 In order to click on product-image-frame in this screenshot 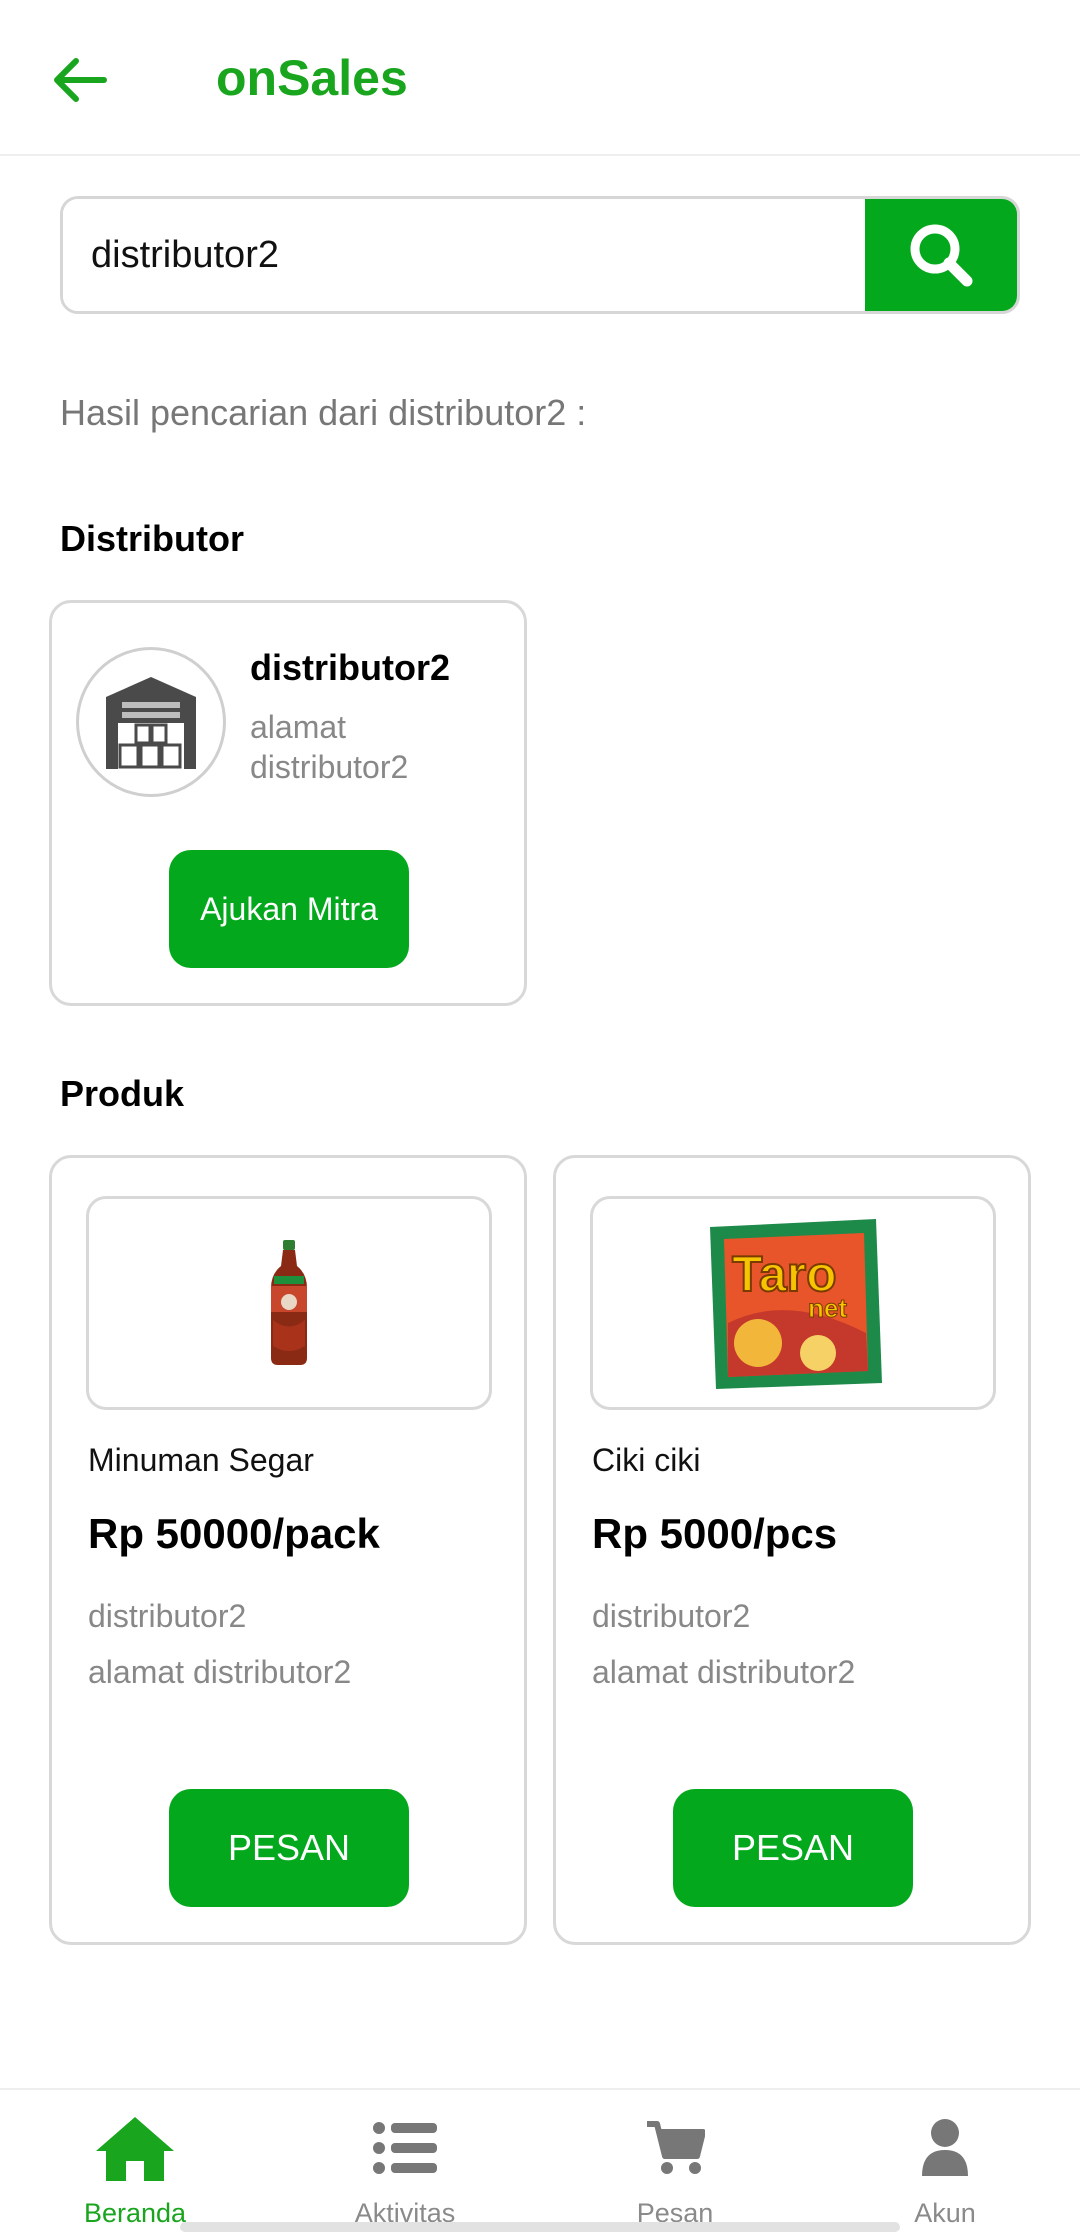, I will do `click(289, 1303)`.